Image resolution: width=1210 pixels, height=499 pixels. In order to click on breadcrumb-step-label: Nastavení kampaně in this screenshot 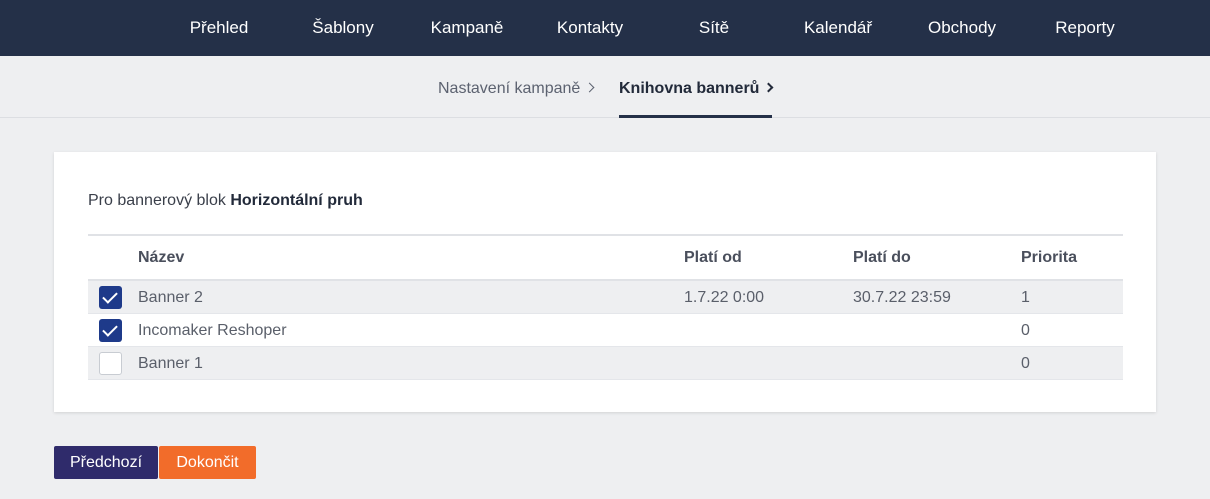, I will do `click(509, 88)`.